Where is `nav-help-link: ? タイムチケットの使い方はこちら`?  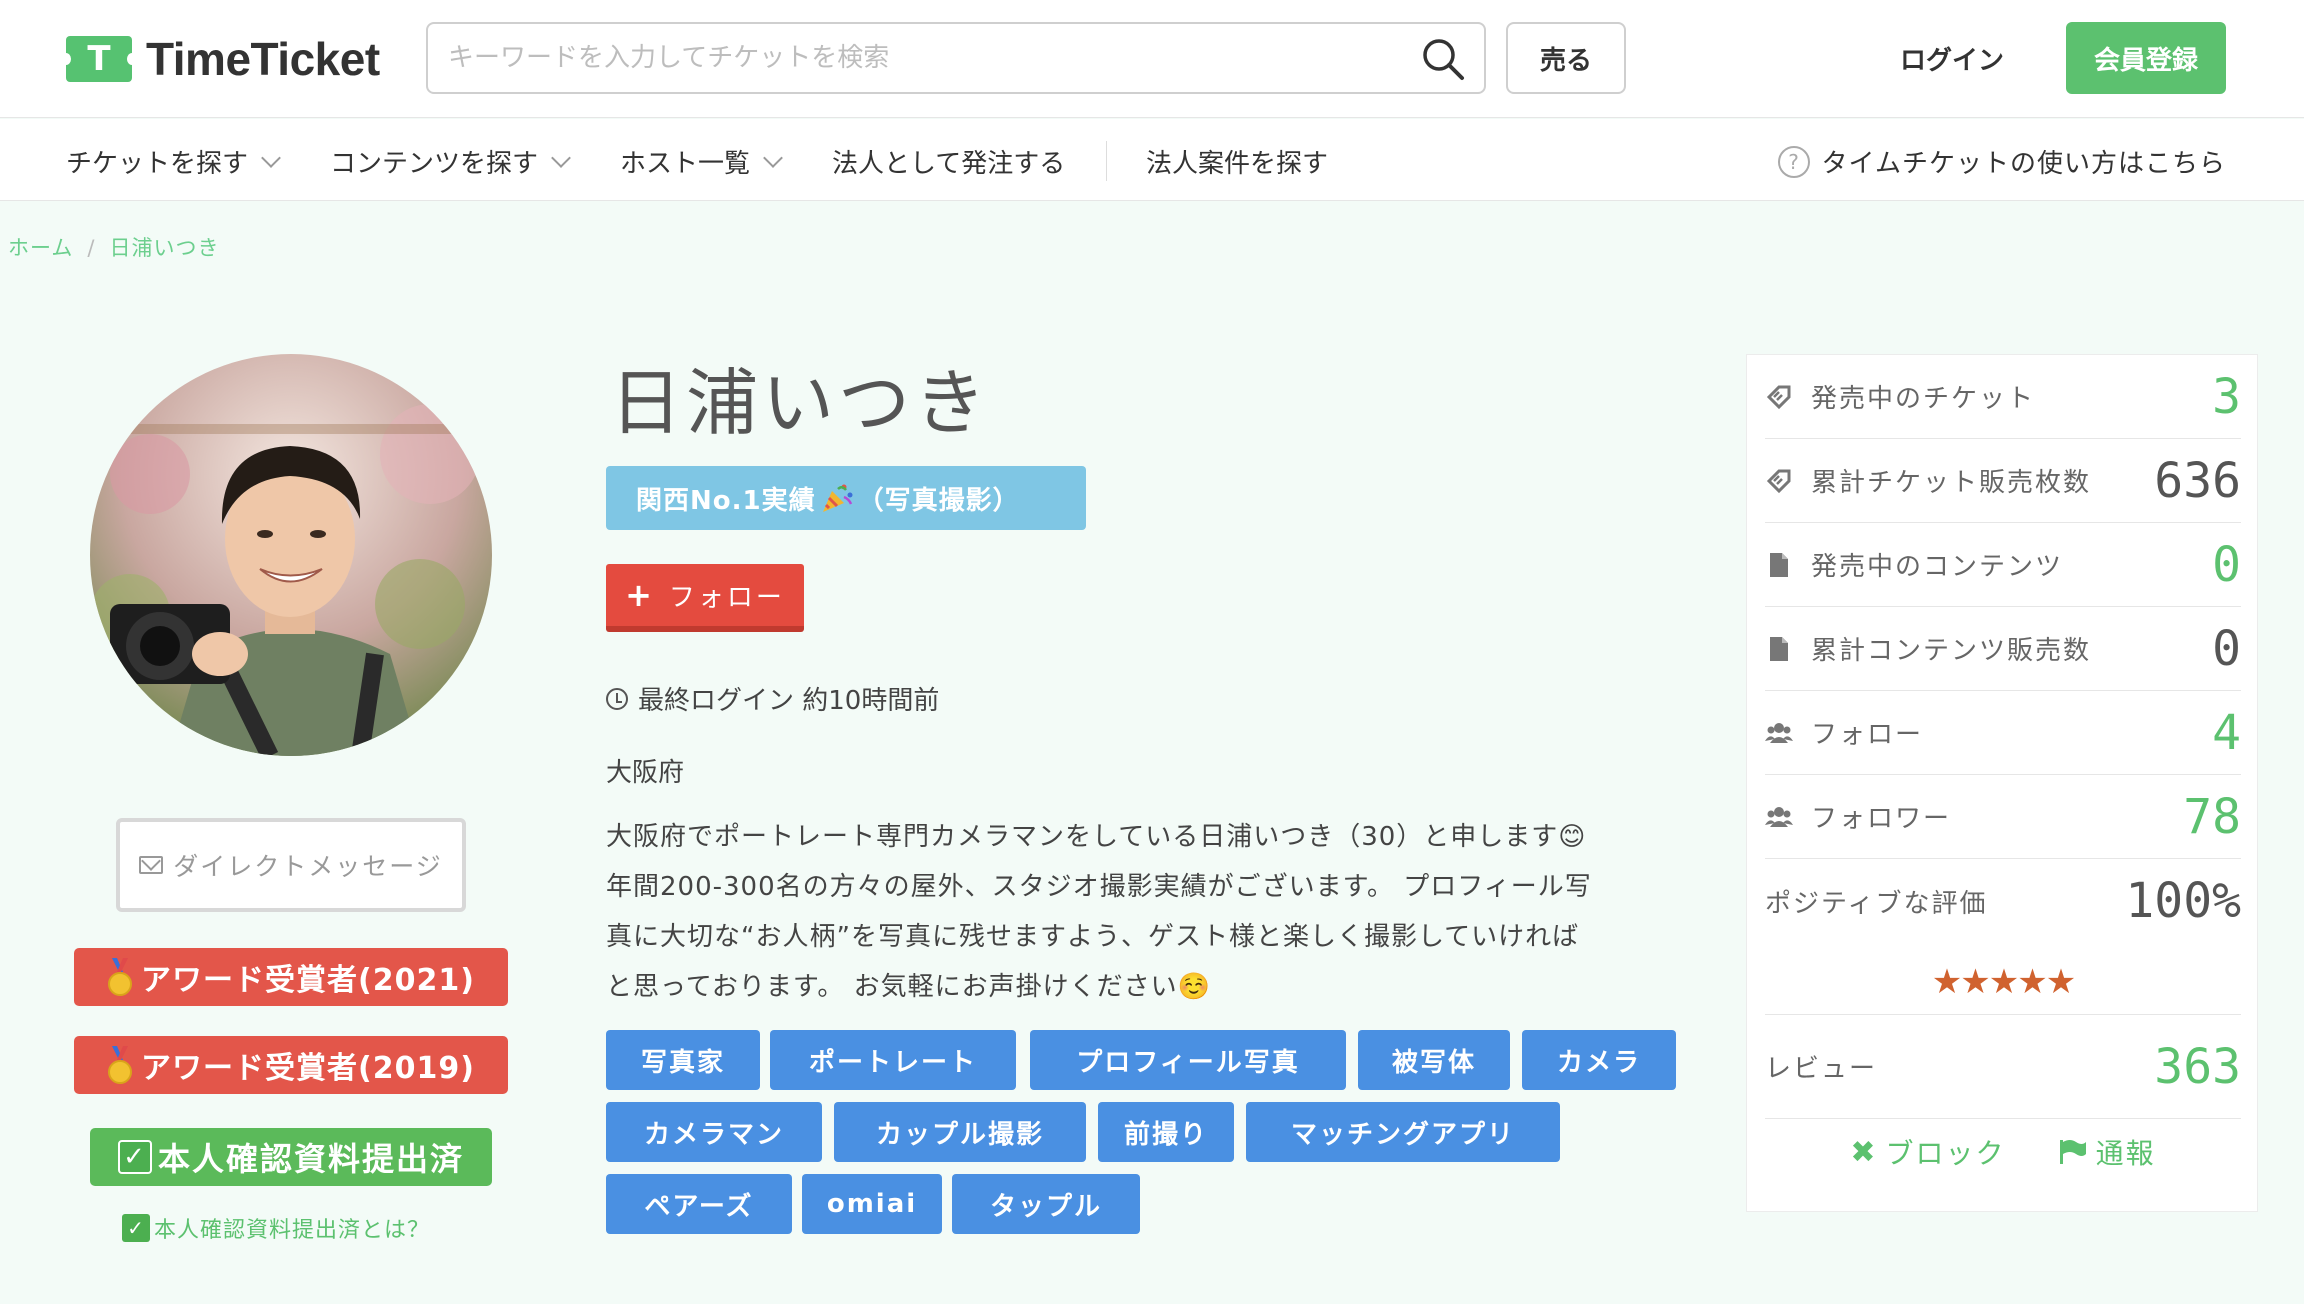
nav-help-link: ? タイムチケットの使い方はこちら is located at coordinates (2001, 161).